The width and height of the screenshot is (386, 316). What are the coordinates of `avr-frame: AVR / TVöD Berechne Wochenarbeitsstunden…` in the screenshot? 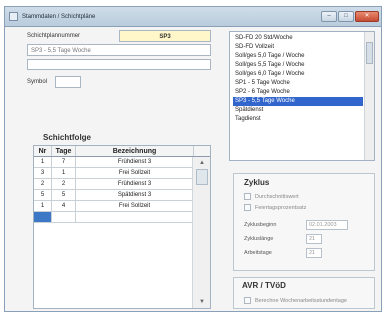 It's located at (304, 293).